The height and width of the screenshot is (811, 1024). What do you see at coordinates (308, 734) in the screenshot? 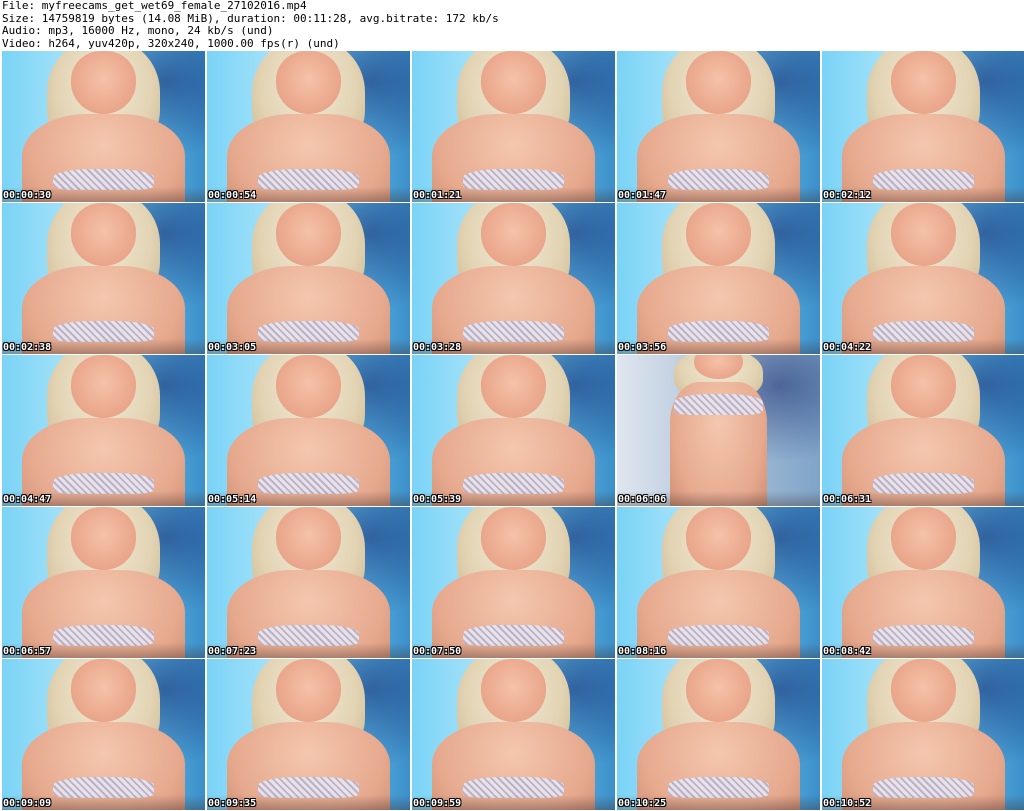
I see `thumbnail: 00:09:35` at bounding box center [308, 734].